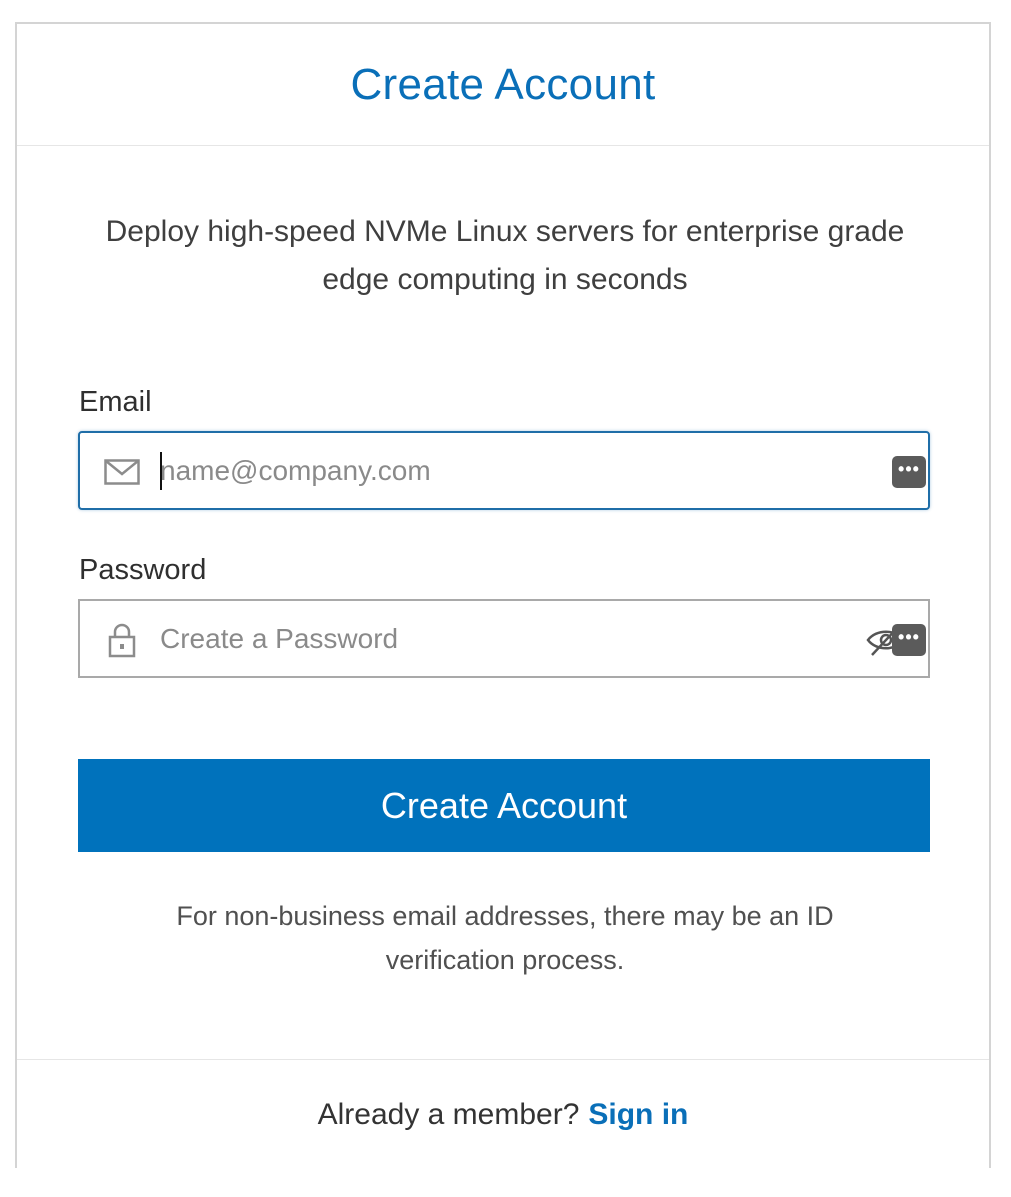  I want to click on email-field-wrapper: •••, so click(504, 470).